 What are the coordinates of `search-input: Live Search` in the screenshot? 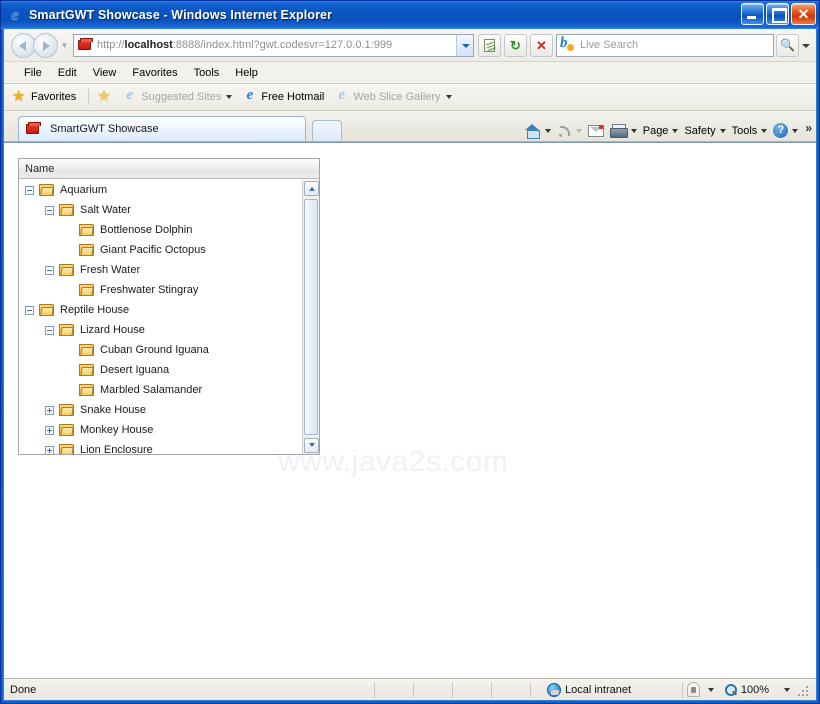 It's located at (676, 45).